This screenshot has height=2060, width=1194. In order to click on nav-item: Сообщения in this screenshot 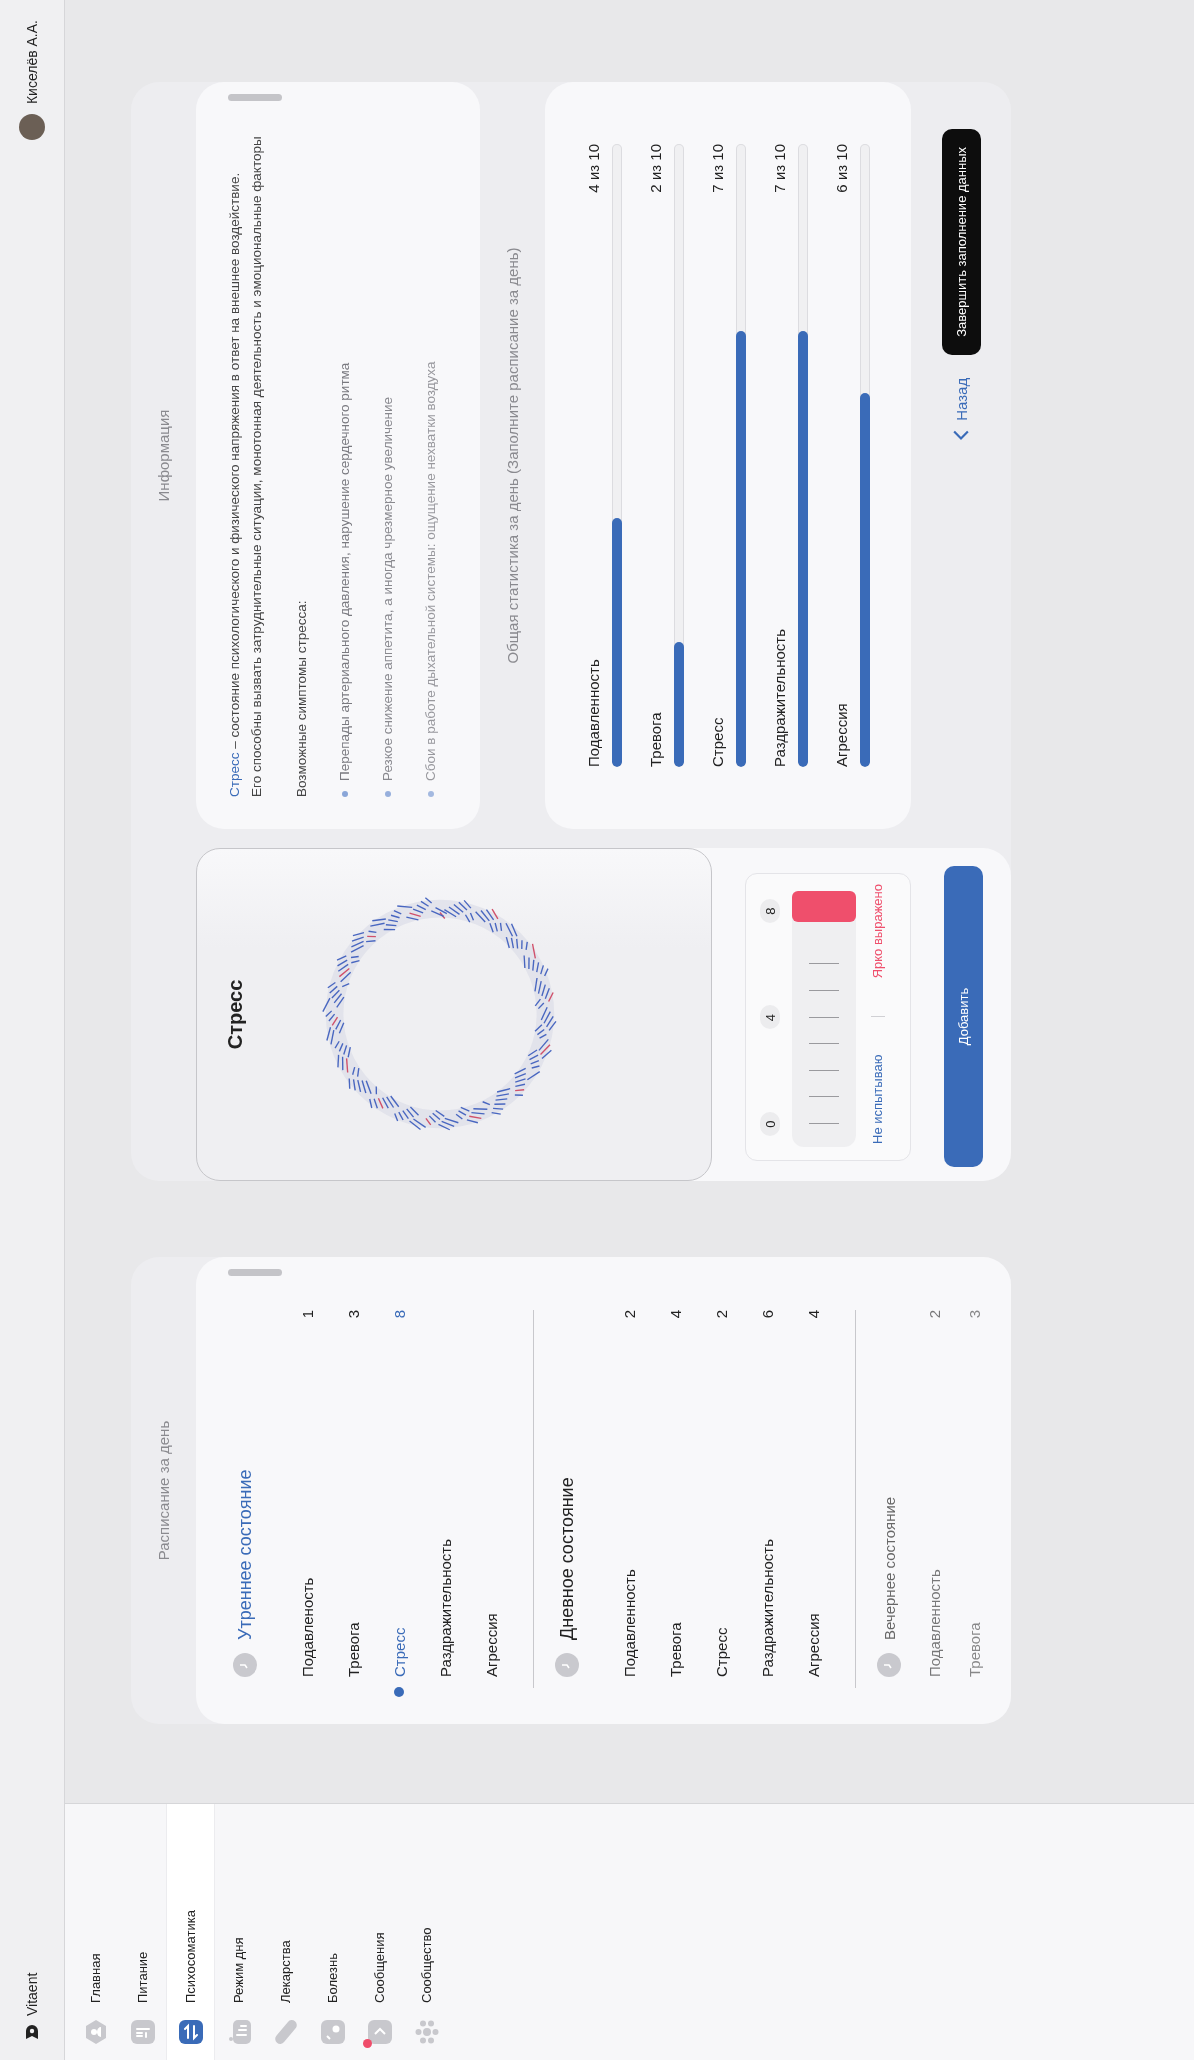, I will do `click(379, 1932)`.